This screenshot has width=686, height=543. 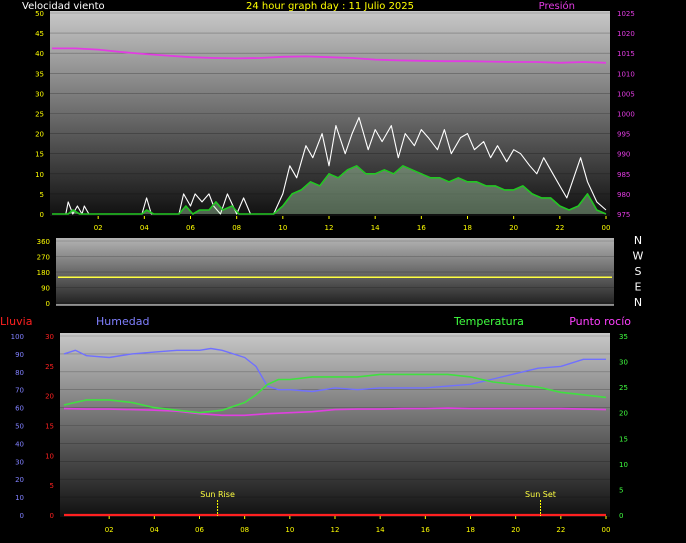 I want to click on direction-letter: W, so click(x=638, y=256).